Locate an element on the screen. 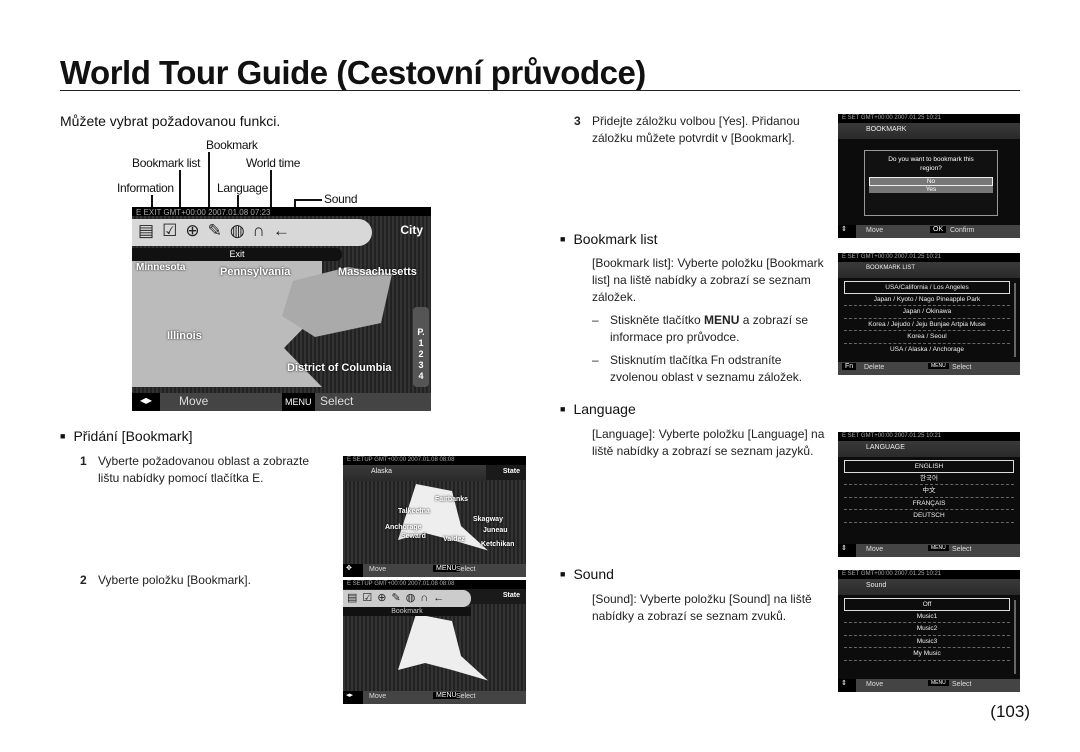 The width and height of the screenshot is (1080, 752). list-item: Japan / Okinawa is located at coordinates (927, 312).